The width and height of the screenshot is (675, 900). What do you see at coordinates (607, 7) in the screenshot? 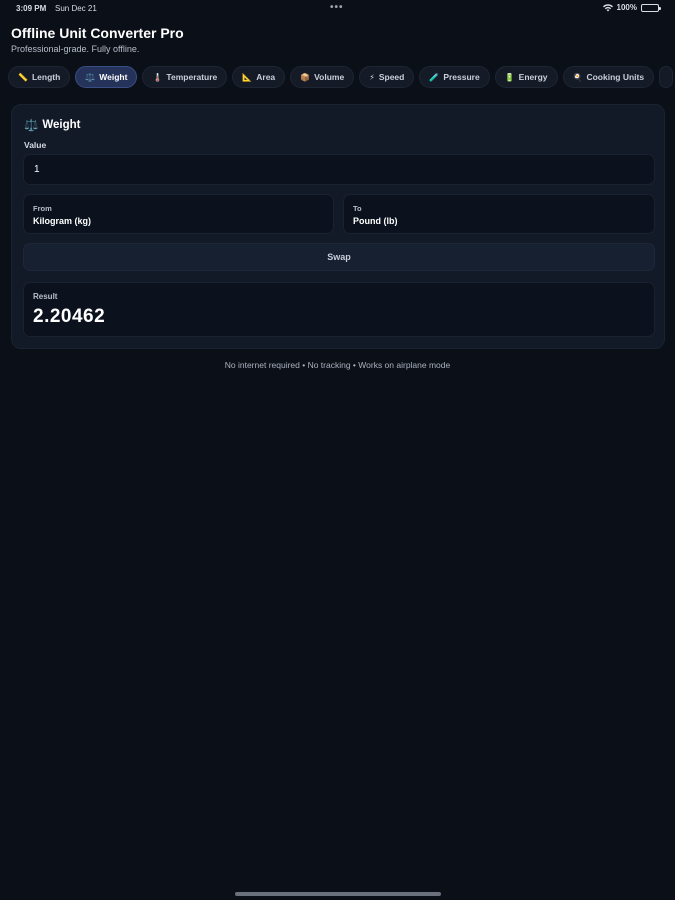
I see `wifi-icon` at bounding box center [607, 7].